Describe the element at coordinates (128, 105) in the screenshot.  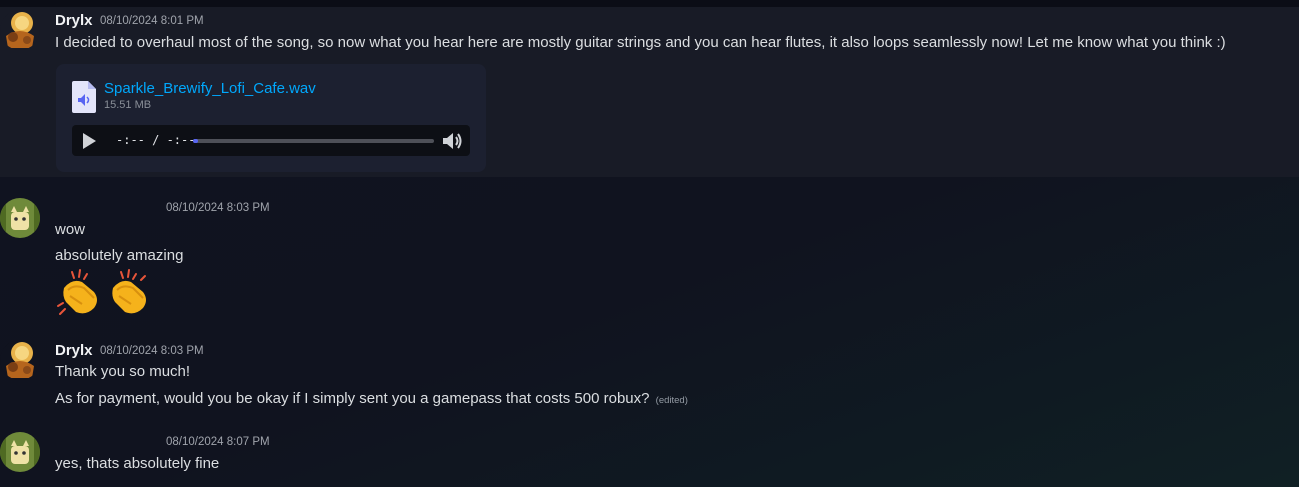
I see `attachment-size: 15.51 MB` at that location.